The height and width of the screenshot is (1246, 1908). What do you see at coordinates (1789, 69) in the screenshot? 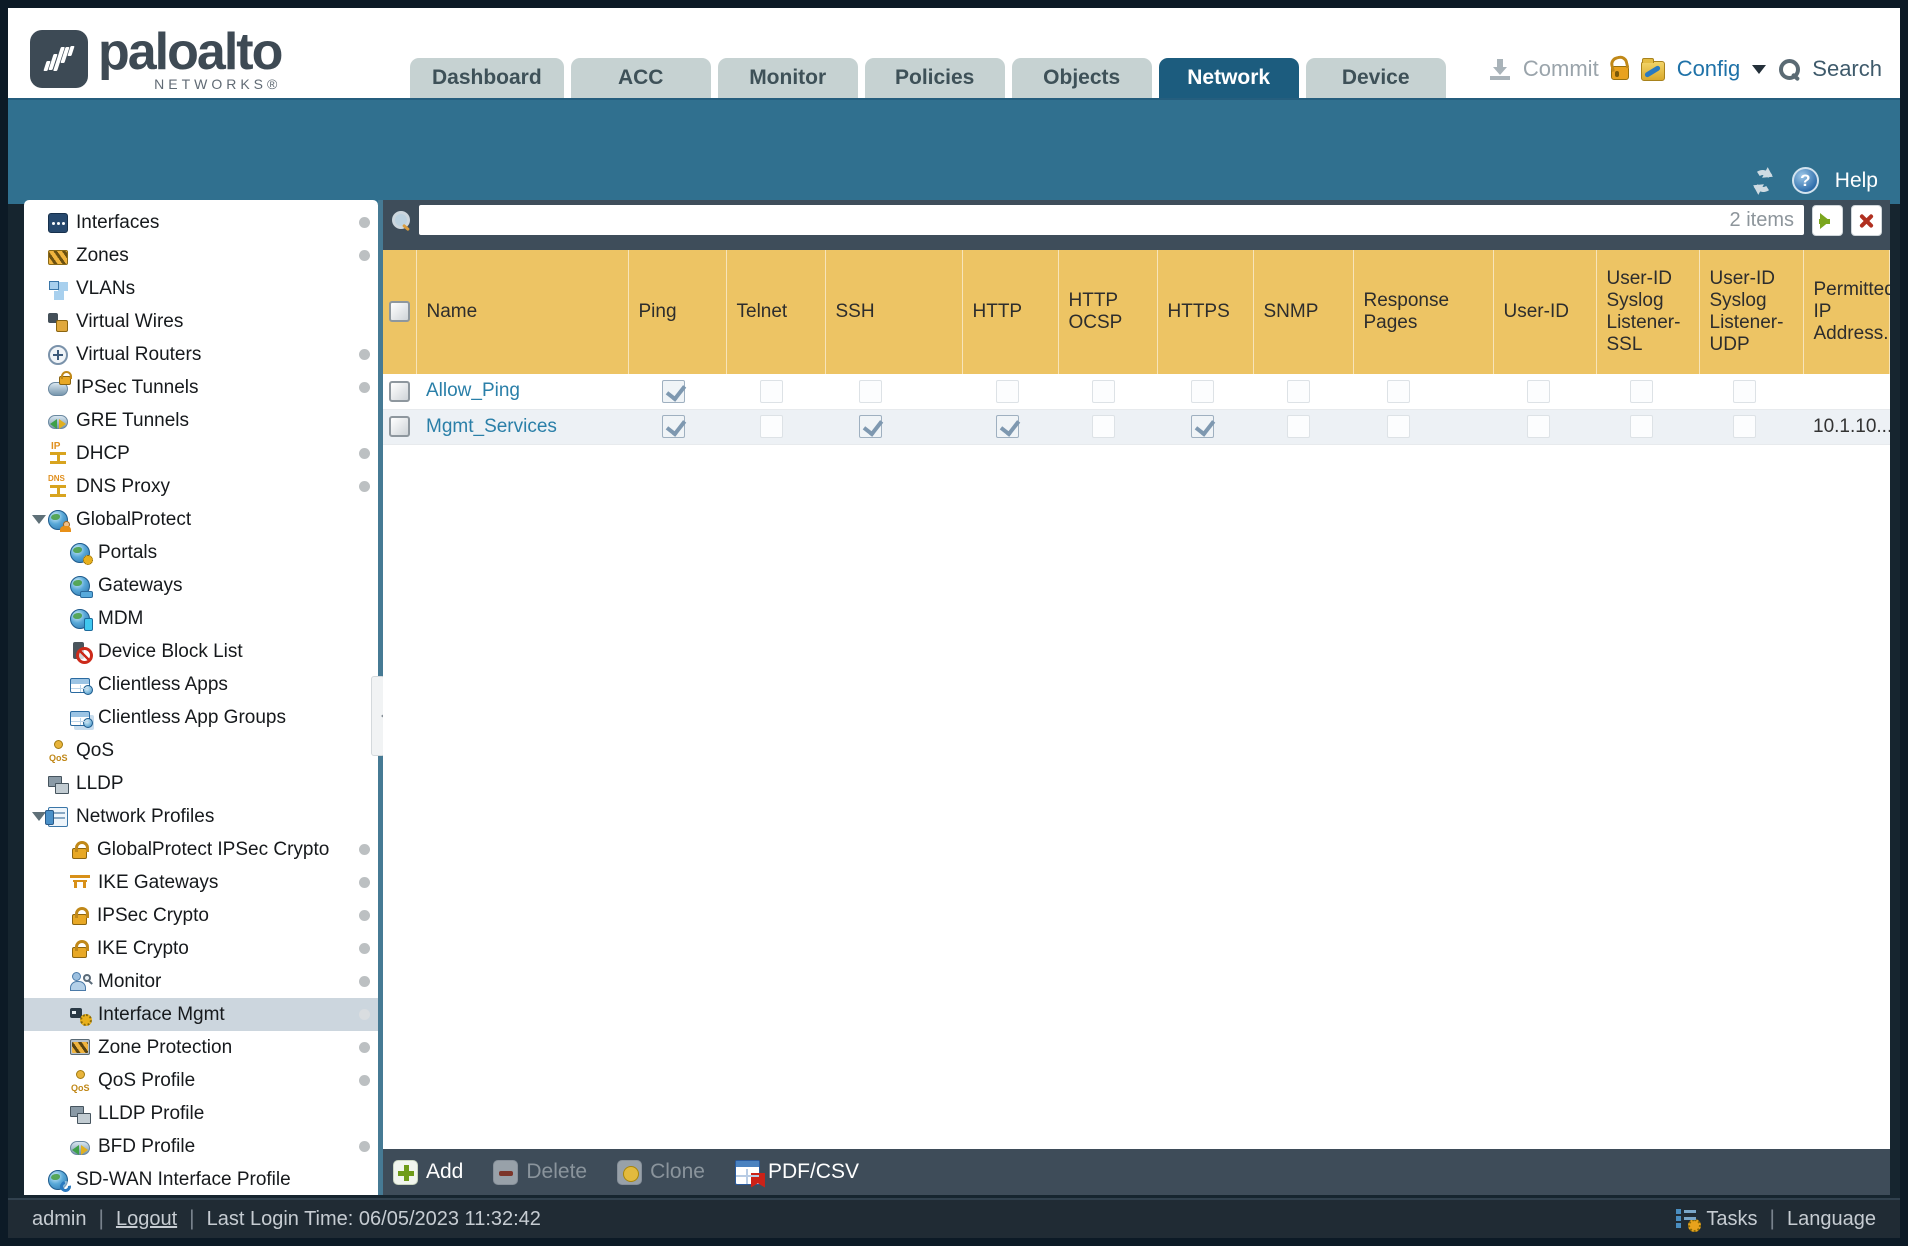
I see `global-search-icon` at bounding box center [1789, 69].